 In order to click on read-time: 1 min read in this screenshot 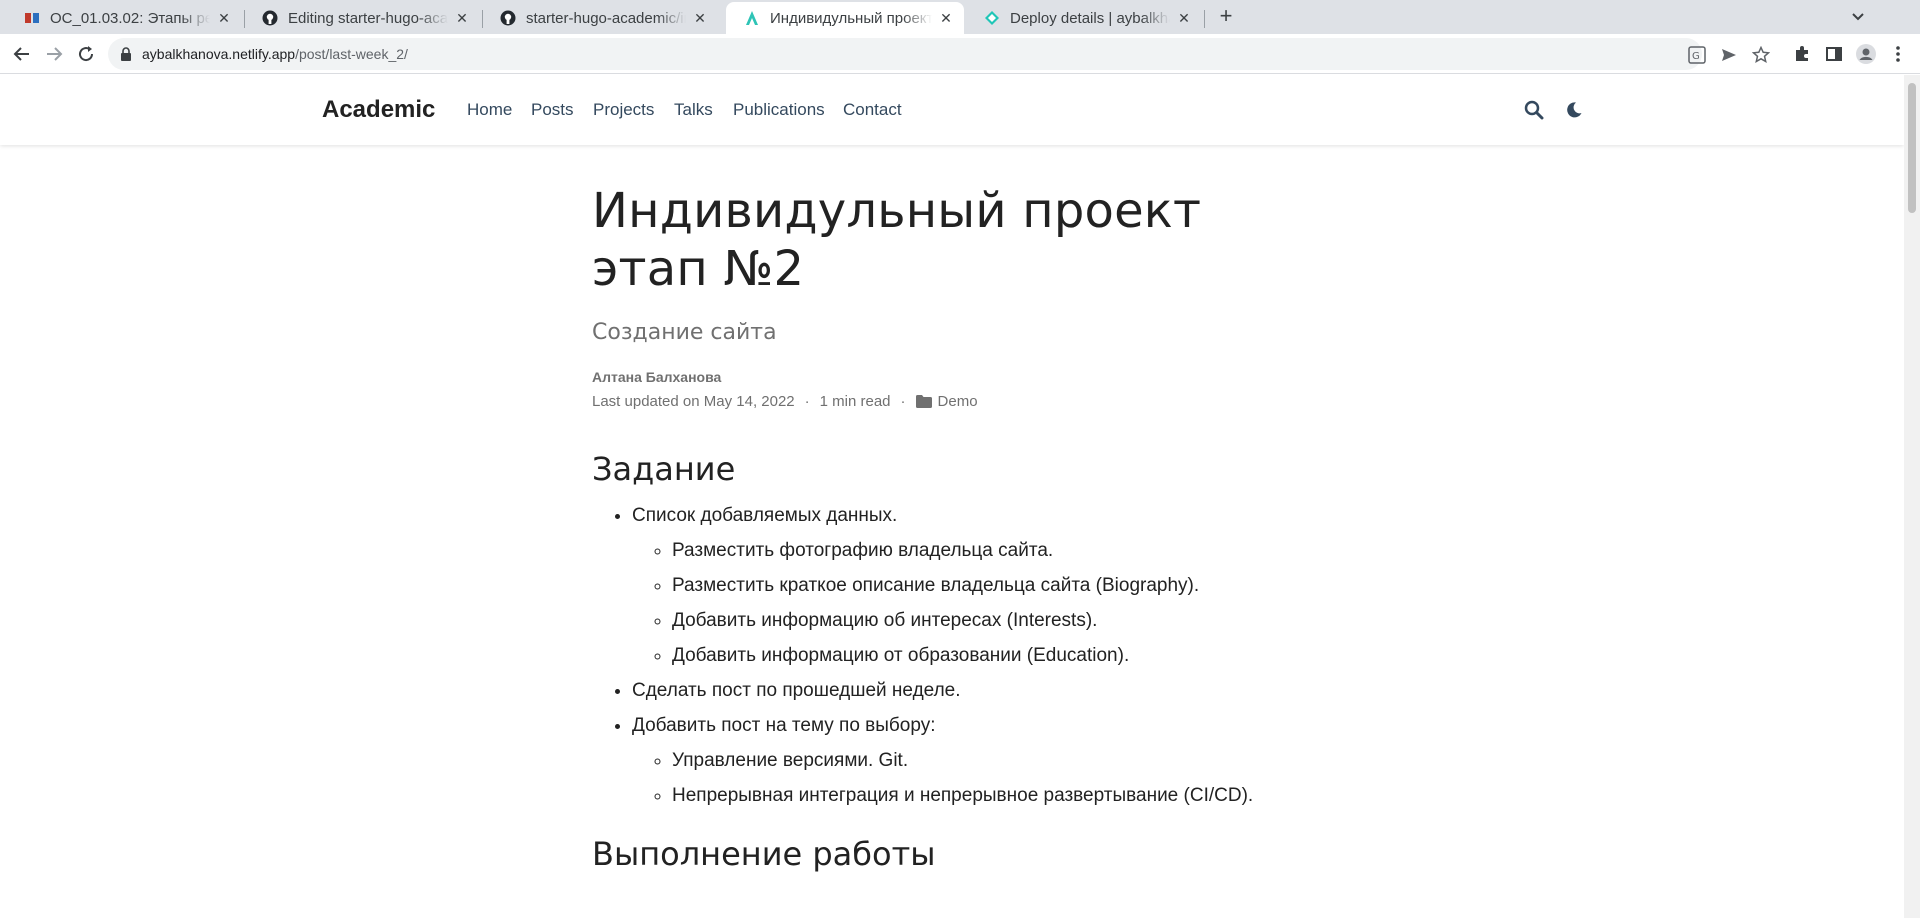, I will do `click(855, 401)`.